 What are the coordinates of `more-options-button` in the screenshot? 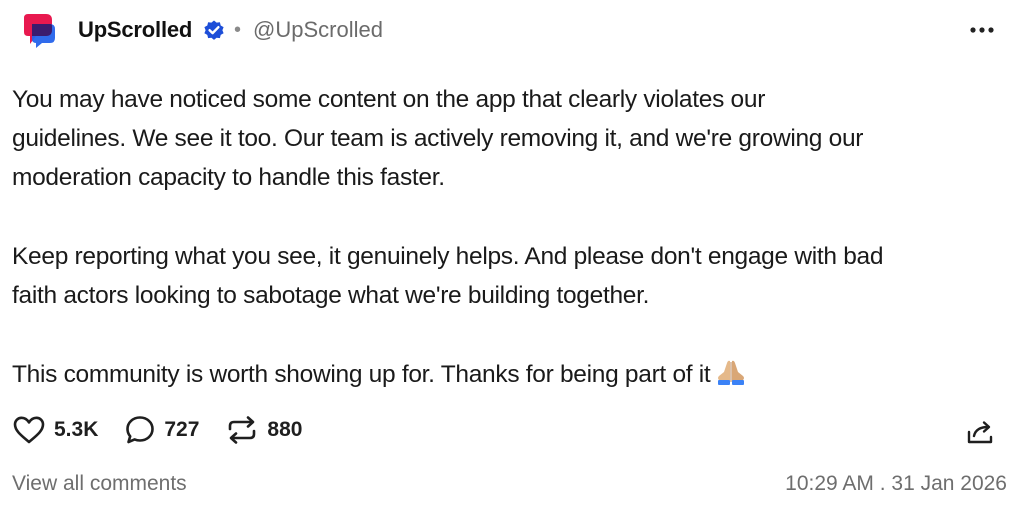 It's located at (982, 30).